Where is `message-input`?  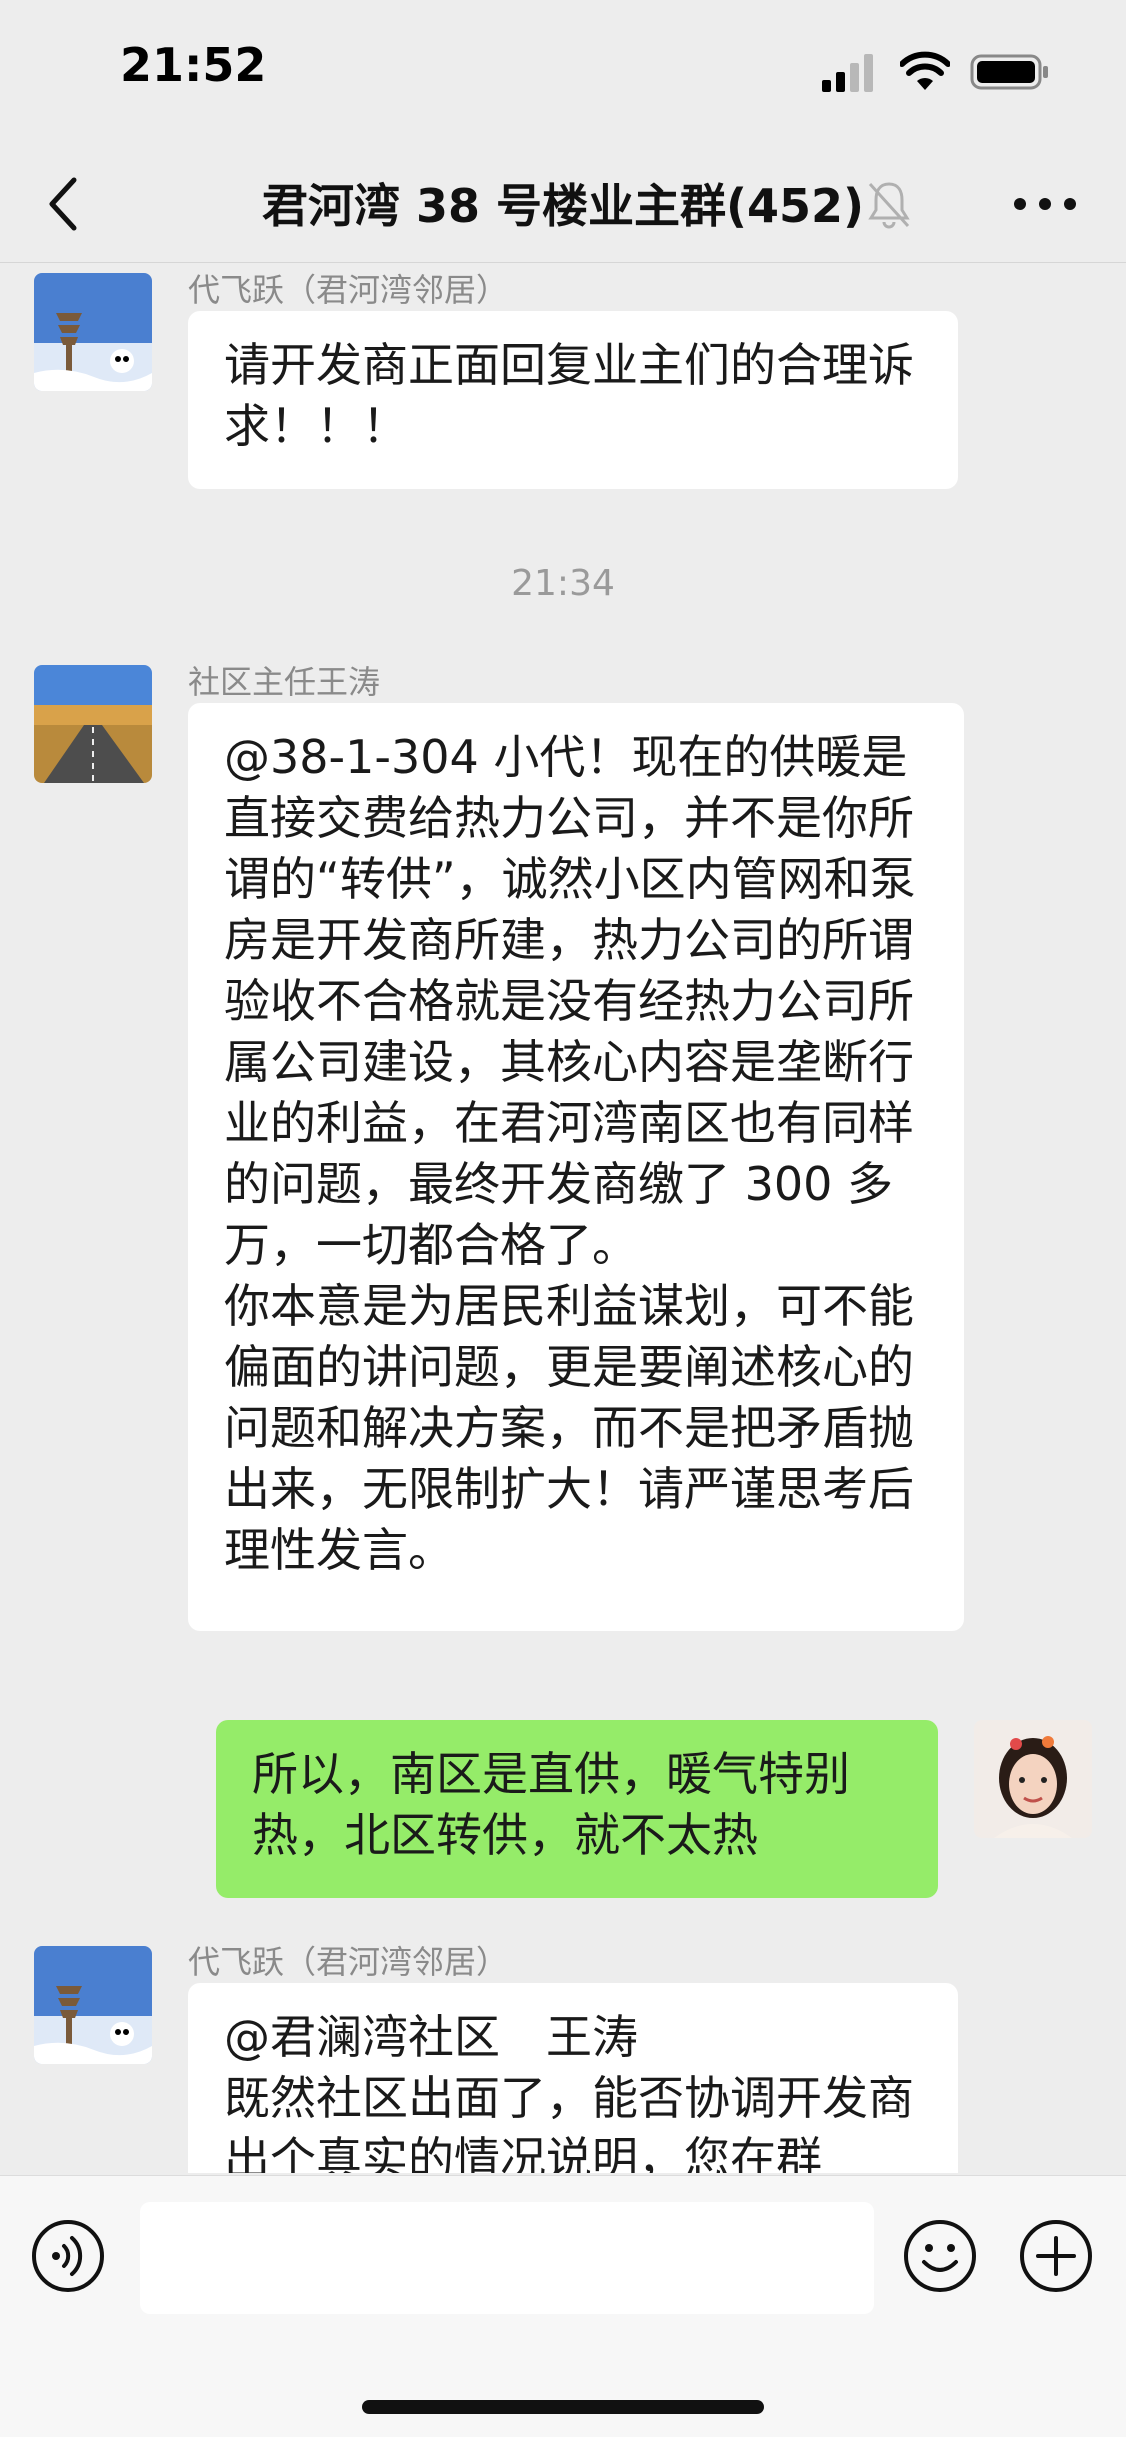 message-input is located at coordinates (507, 2258).